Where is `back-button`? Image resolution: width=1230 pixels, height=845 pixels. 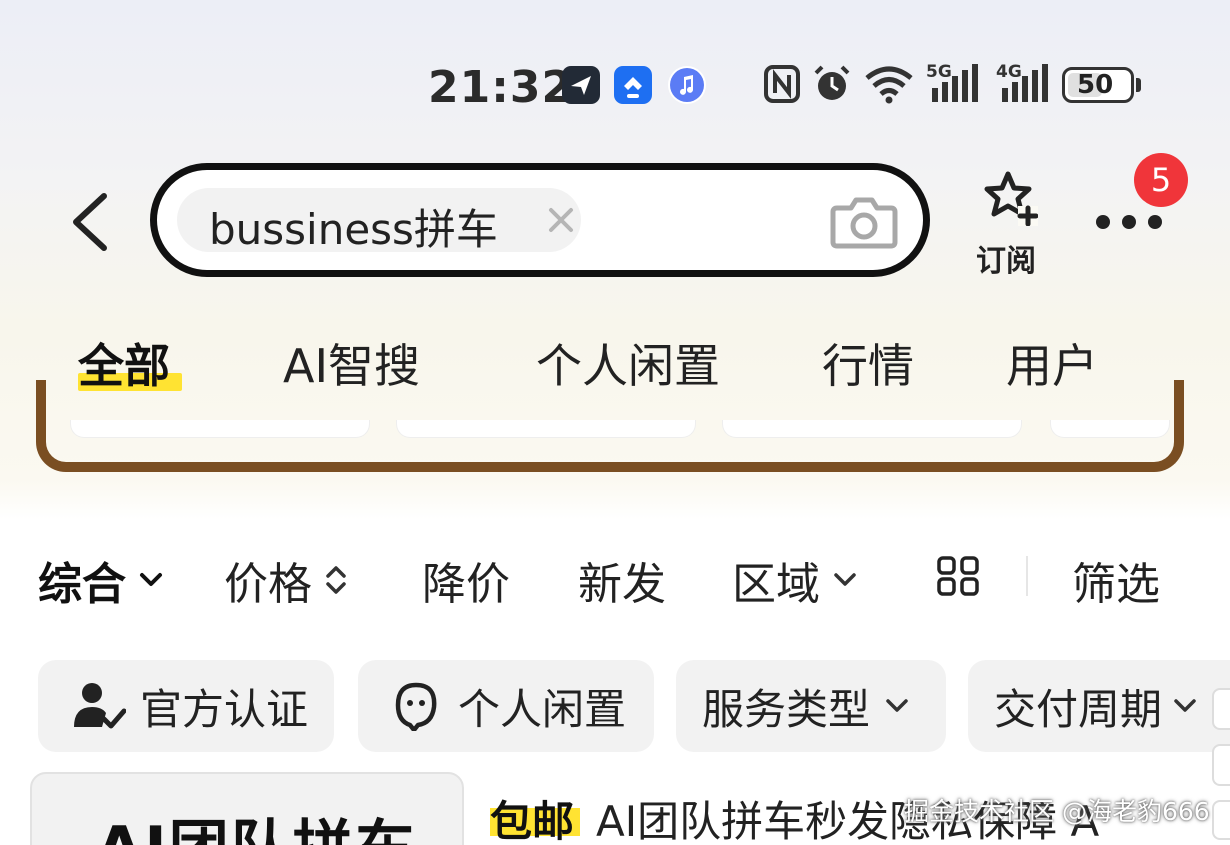
back-button is located at coordinates (90, 222).